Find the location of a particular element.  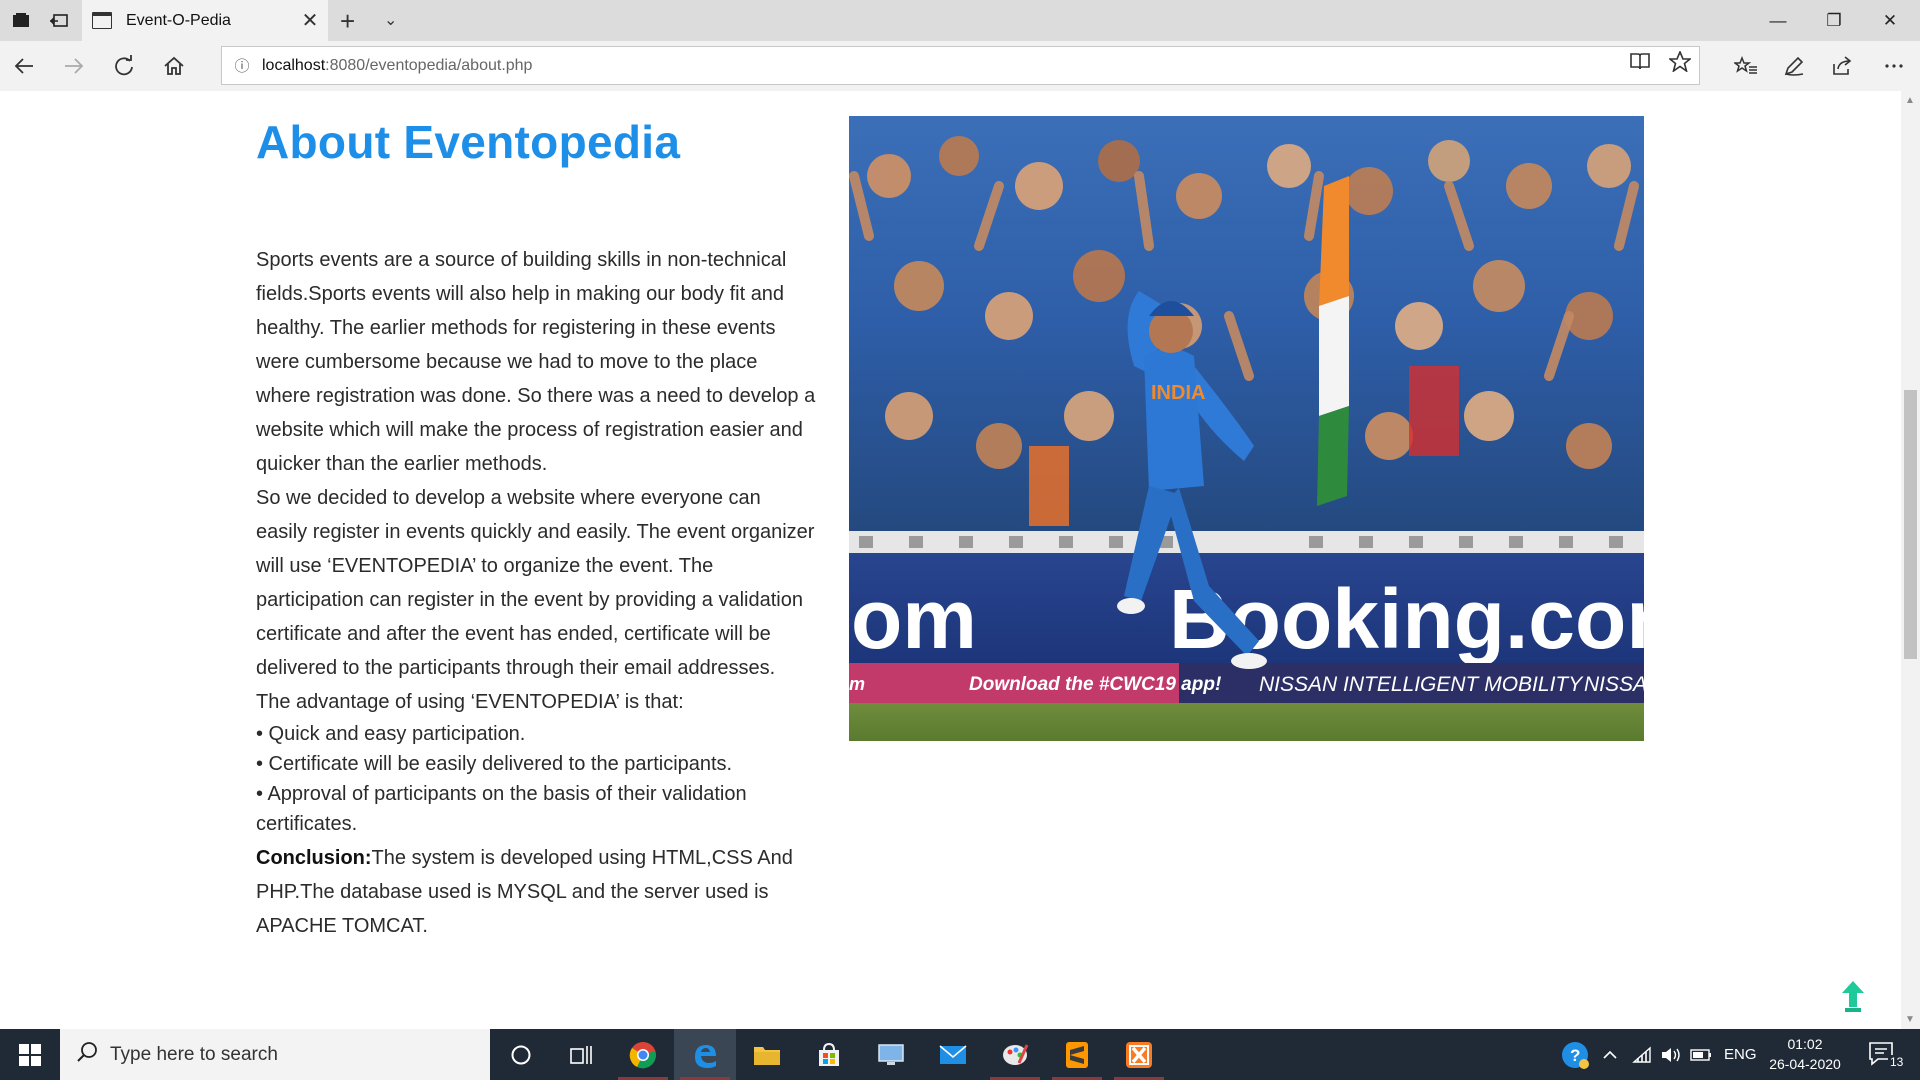

conclusion-label: Conclusion: is located at coordinates (314, 858).